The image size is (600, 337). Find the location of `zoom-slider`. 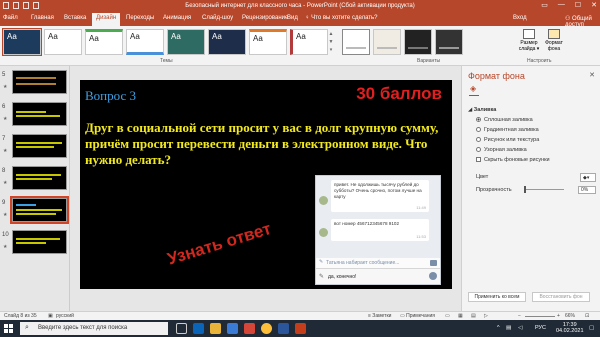

zoom-slider is located at coordinates (540, 316).